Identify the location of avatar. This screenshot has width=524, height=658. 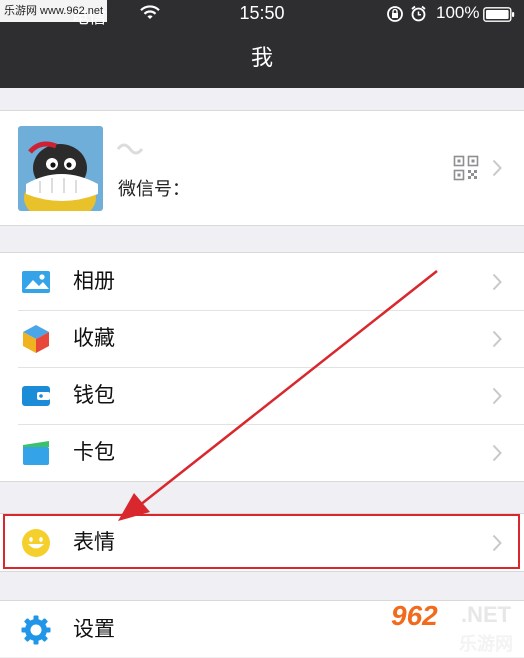
(60, 168).